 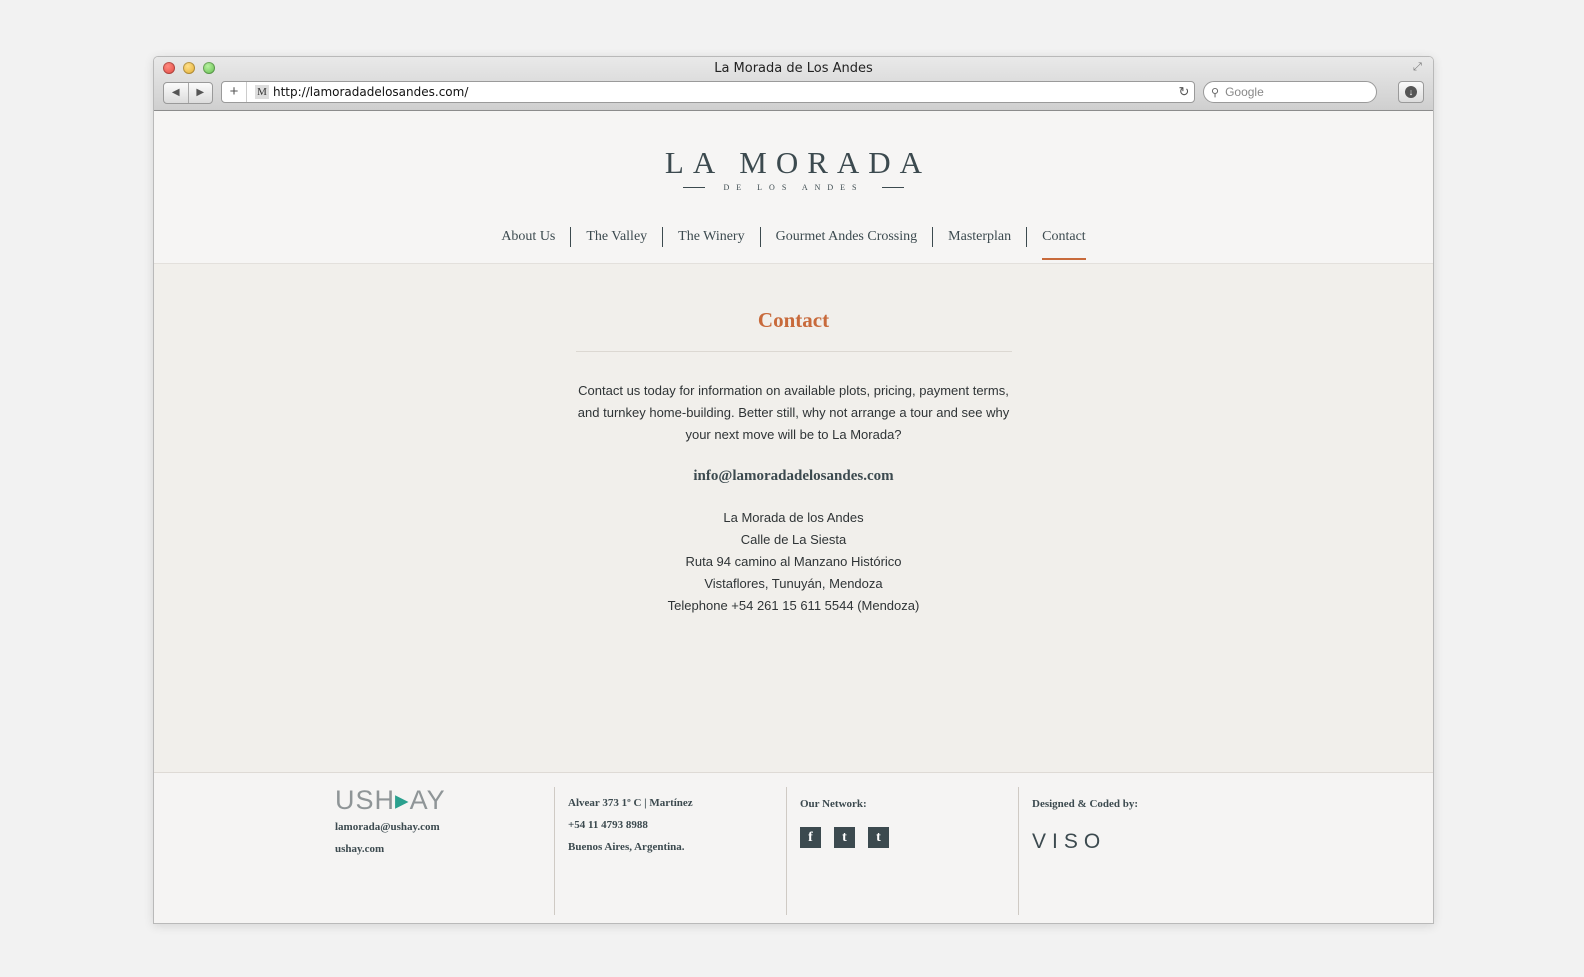 What do you see at coordinates (1135, 842) in the screenshot?
I see `viso-logo: VISO` at bounding box center [1135, 842].